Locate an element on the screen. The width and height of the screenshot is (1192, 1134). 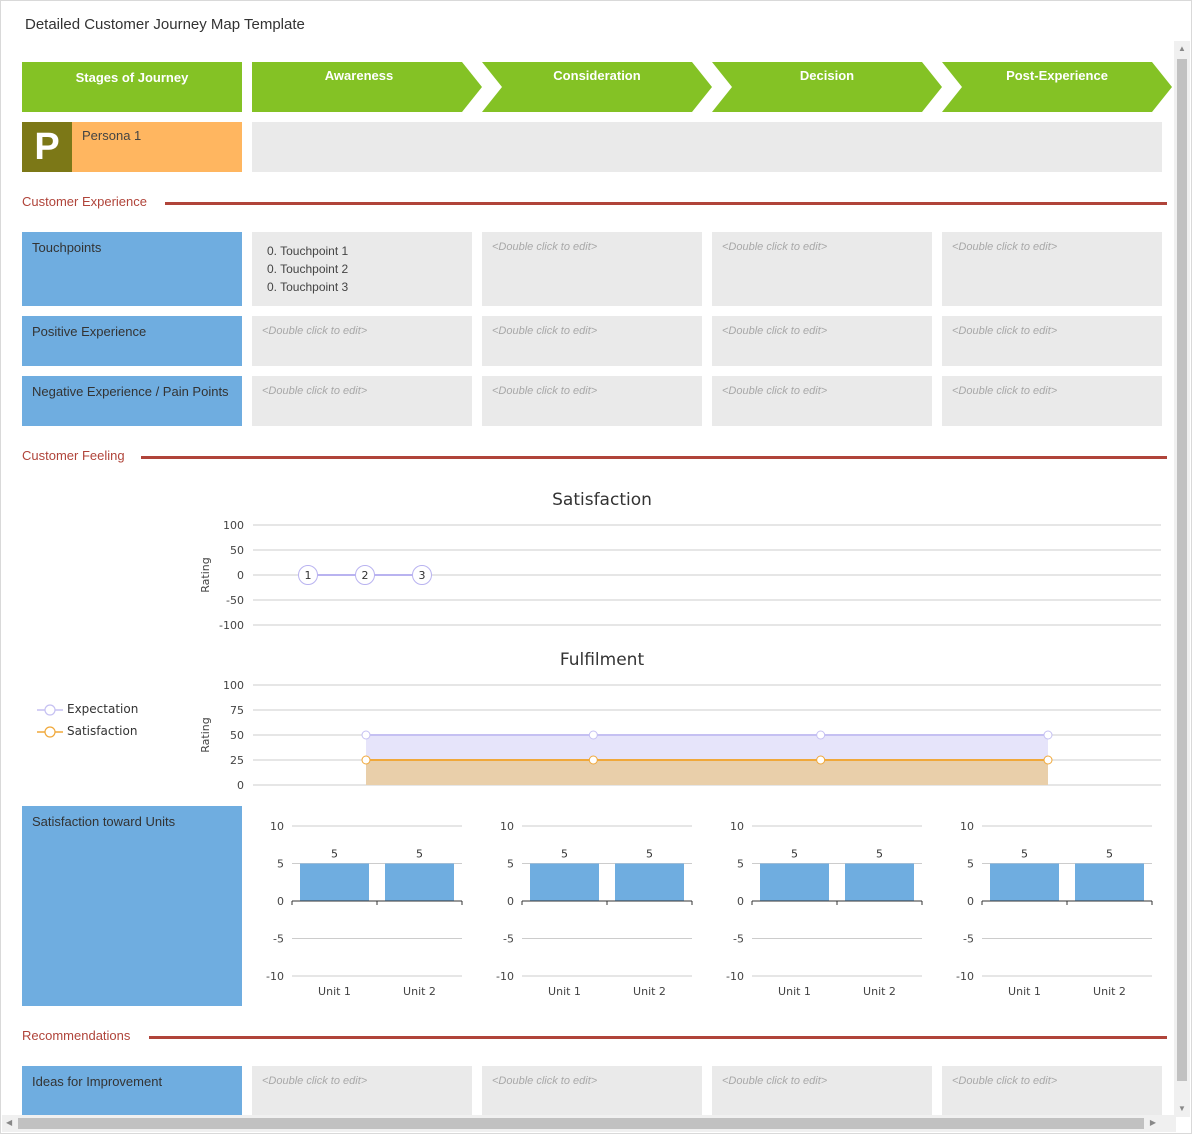
touchpoint-item: 0. Touchpoint 1 is located at coordinates (308, 251).